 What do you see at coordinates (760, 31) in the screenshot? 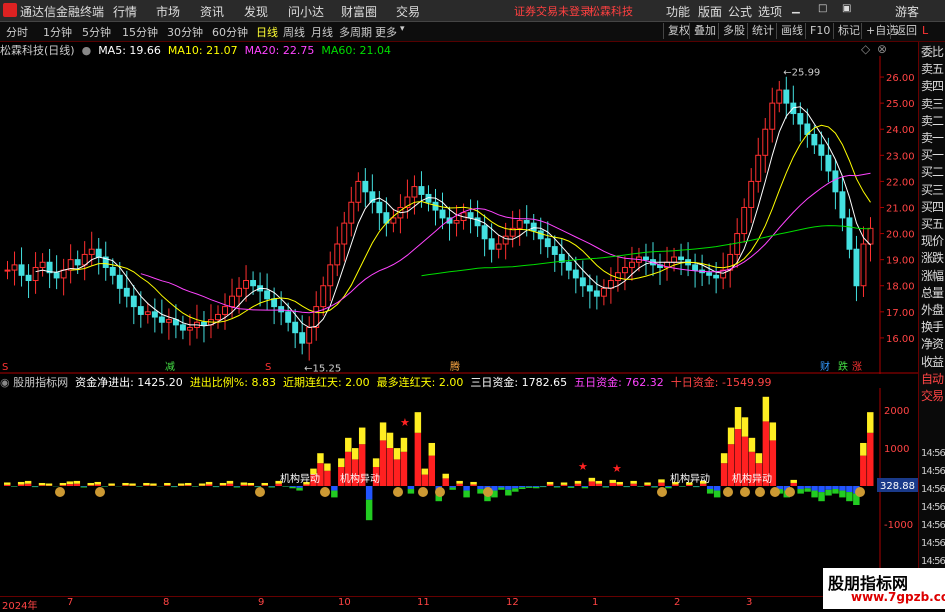
I see `tool-stats: 统计` at bounding box center [760, 31].